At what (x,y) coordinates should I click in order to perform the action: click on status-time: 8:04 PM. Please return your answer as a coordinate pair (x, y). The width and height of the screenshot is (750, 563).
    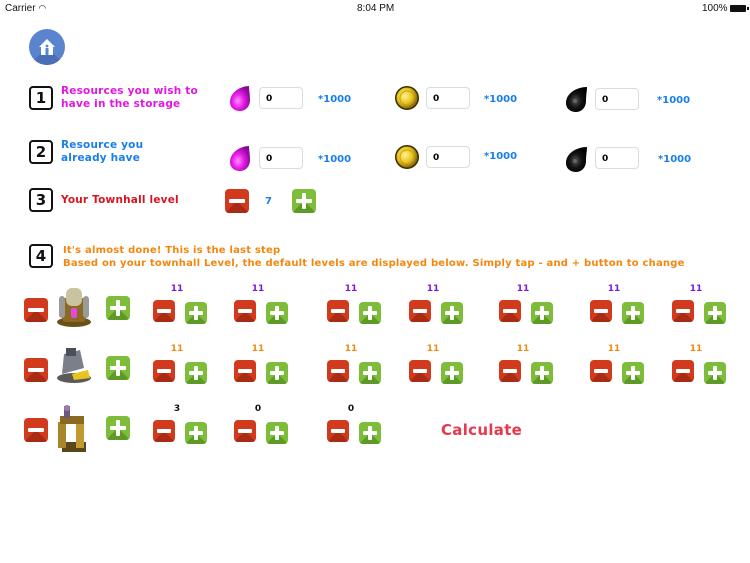
    Looking at the image, I should click on (376, 8).